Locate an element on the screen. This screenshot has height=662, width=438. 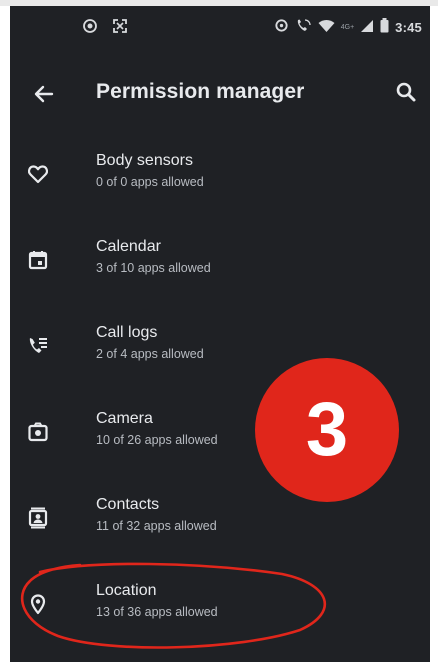
network-type-label: 4G+ is located at coordinates (347, 27).